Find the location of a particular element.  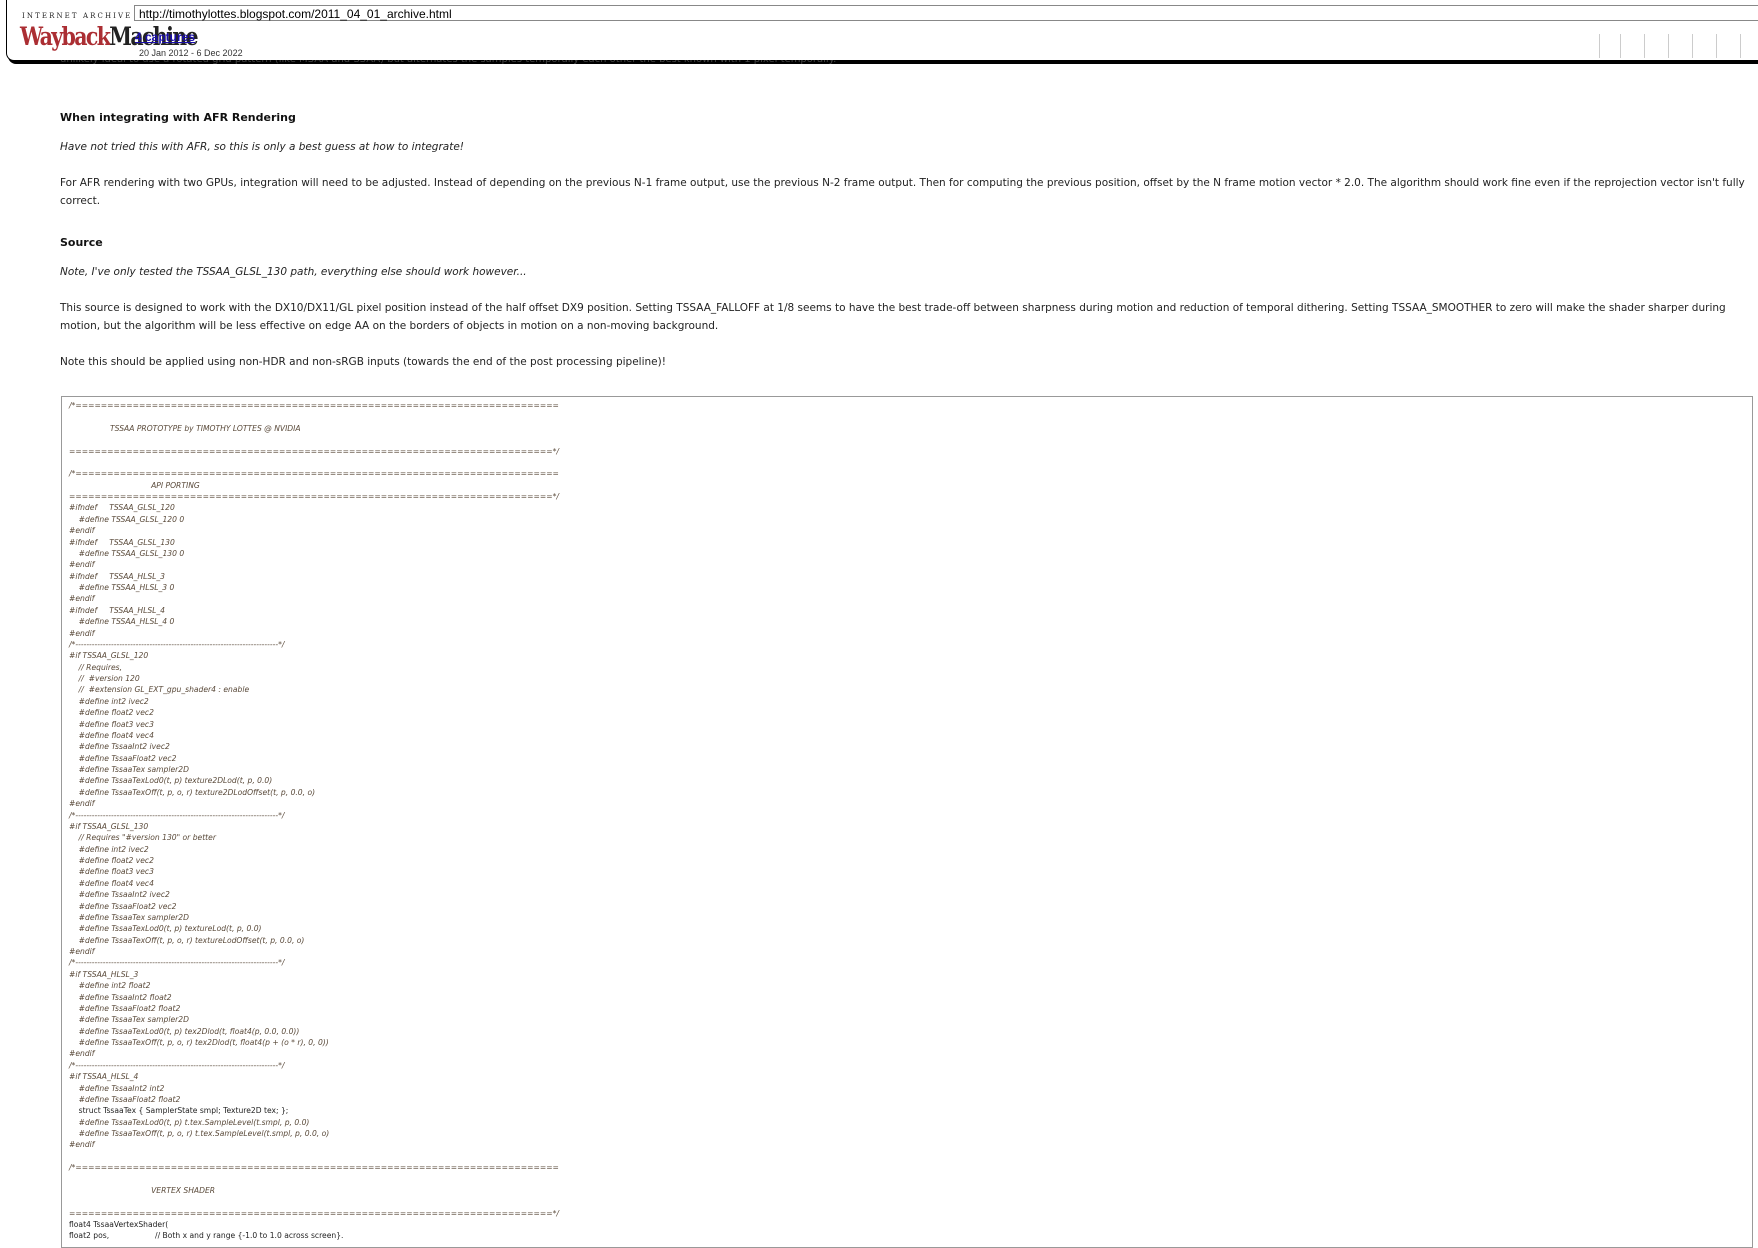

code-line: #ifndef TSSAA_HLSL_4 is located at coordinates (117, 610).